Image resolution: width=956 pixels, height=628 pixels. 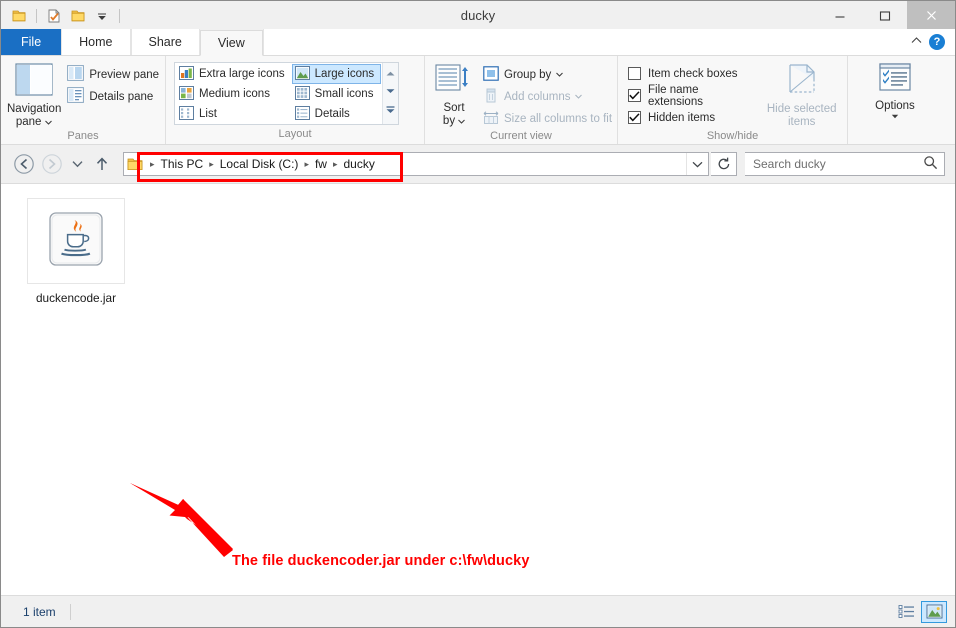 What do you see at coordinates (675, 95) in the screenshot?
I see `file-name-extensions-label: File name extensions` at bounding box center [675, 95].